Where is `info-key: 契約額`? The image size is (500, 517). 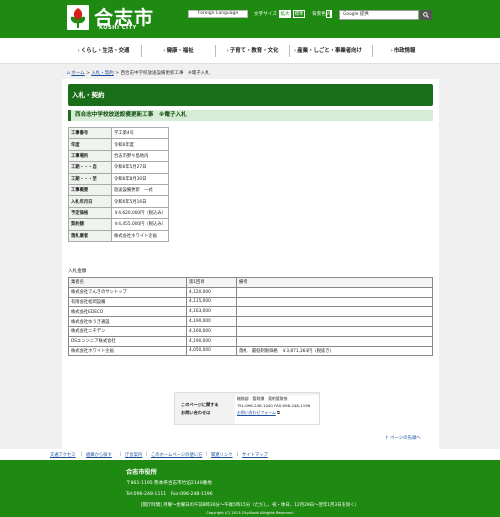 info-key: 契約額 is located at coordinates (90, 224).